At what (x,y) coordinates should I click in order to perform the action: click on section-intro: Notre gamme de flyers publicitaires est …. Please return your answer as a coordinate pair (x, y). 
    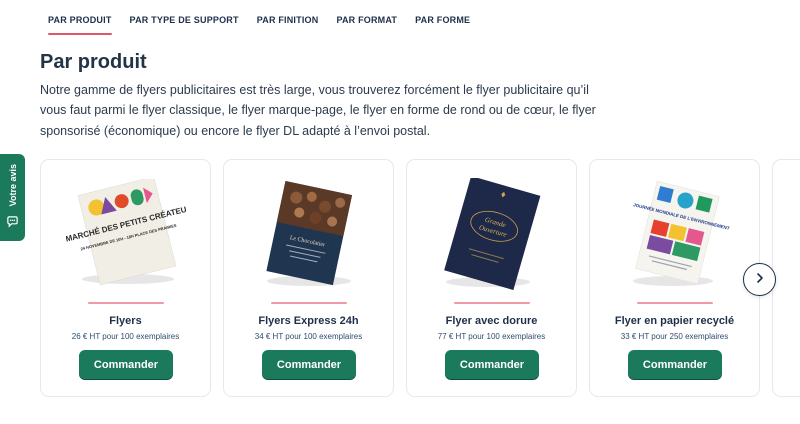
    Looking at the image, I should click on (318, 110).